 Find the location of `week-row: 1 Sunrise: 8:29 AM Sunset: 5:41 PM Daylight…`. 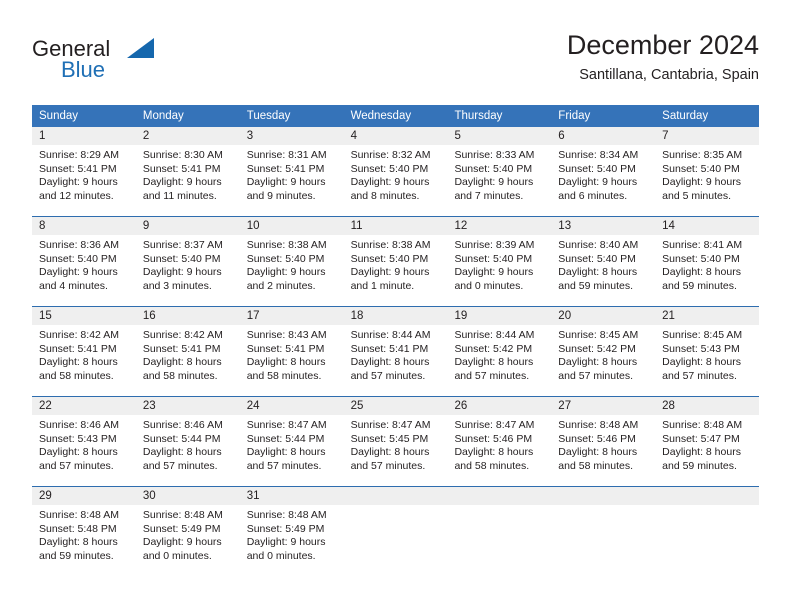

week-row: 1 Sunrise: 8:29 AM Sunset: 5:41 PM Daylight… is located at coordinates (396, 168).